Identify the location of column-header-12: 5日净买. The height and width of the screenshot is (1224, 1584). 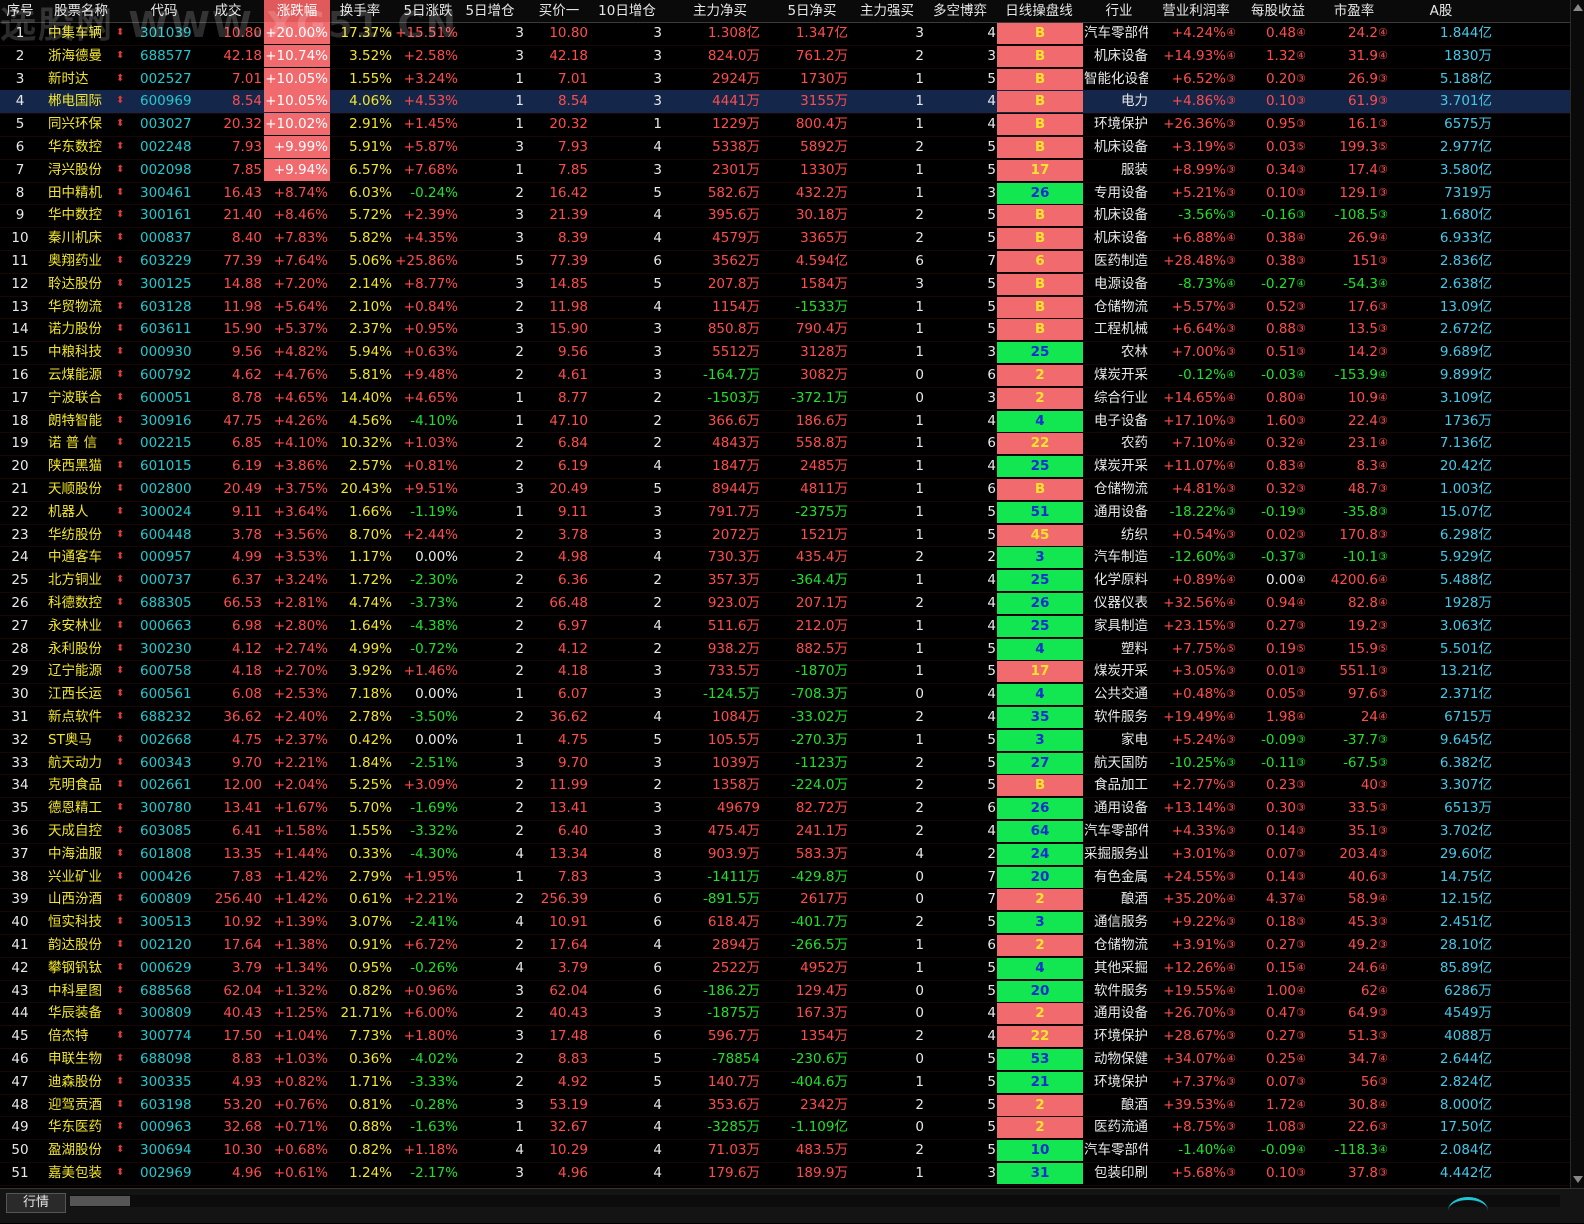
(812, 11).